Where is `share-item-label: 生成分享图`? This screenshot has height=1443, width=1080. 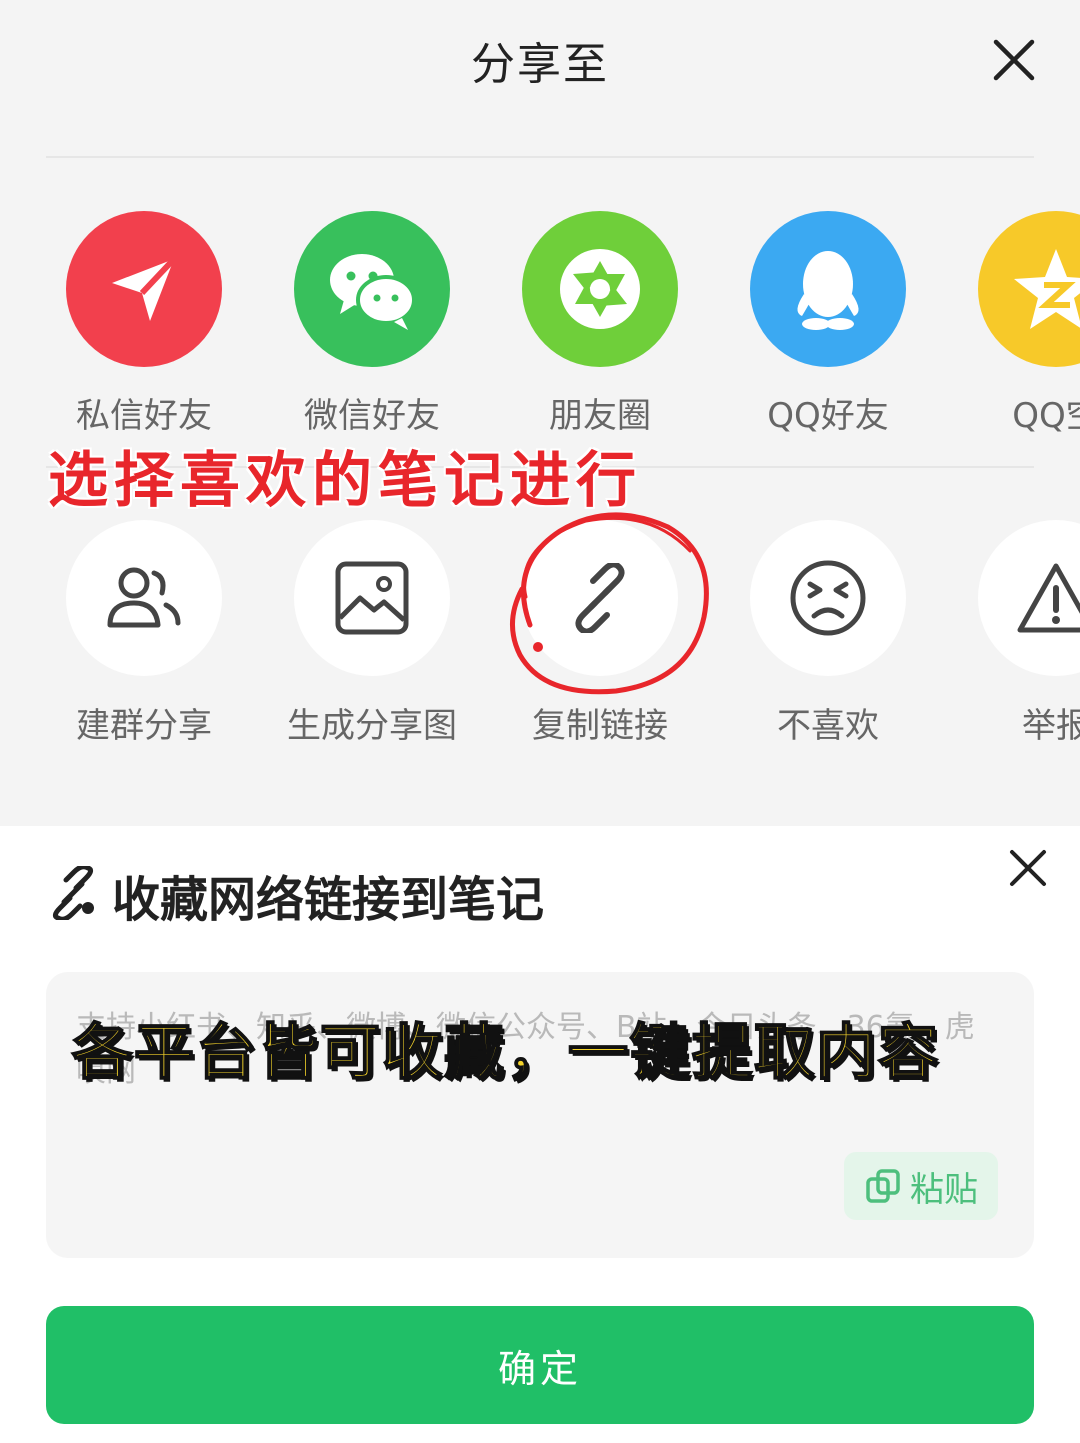 share-item-label: 生成分享图 is located at coordinates (372, 726).